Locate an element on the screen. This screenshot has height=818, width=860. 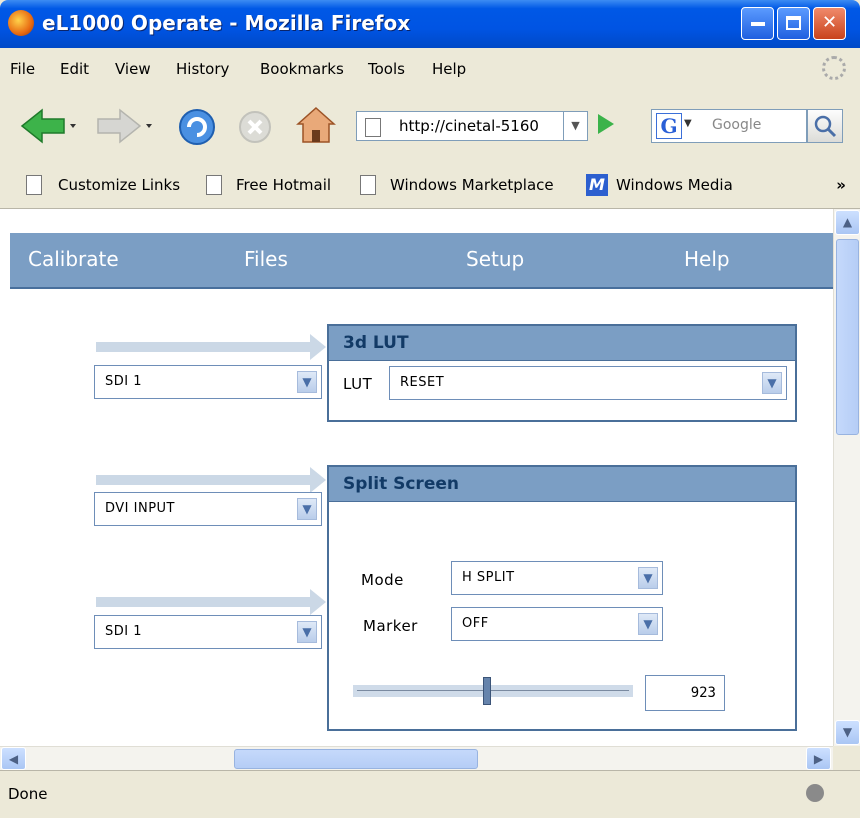
marker-label: Marker is located at coordinates (390, 626).